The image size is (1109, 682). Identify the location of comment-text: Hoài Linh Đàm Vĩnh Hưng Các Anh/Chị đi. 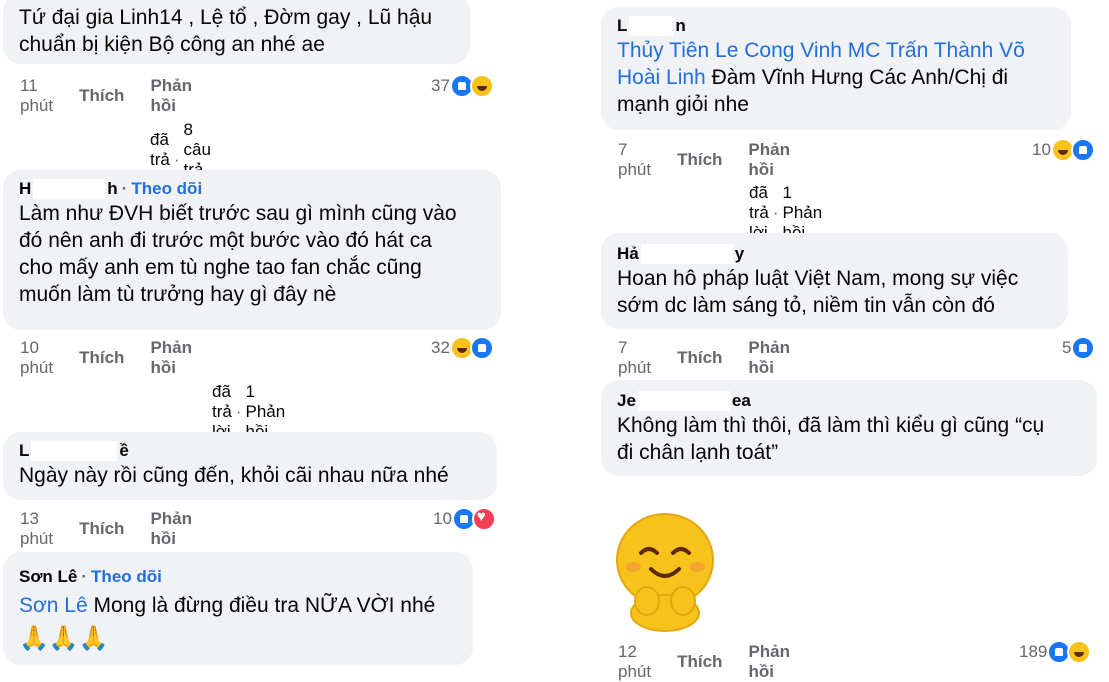
(836, 77).